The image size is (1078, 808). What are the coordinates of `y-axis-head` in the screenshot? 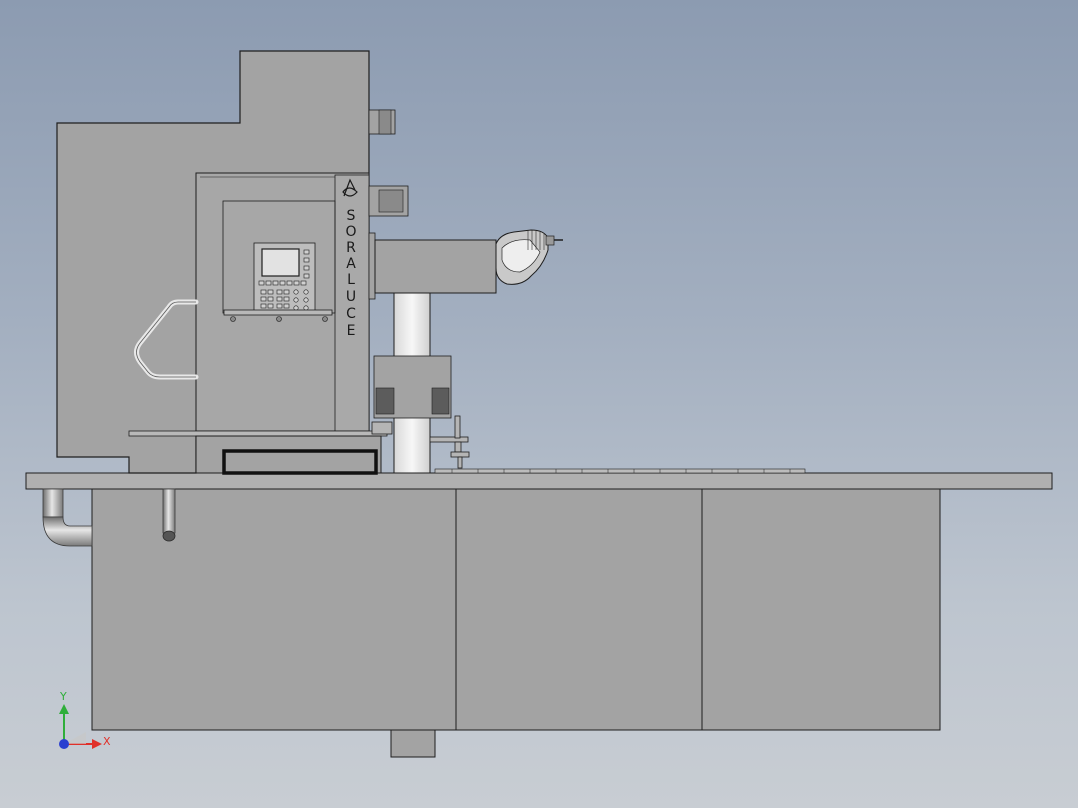 It's located at (64, 709).